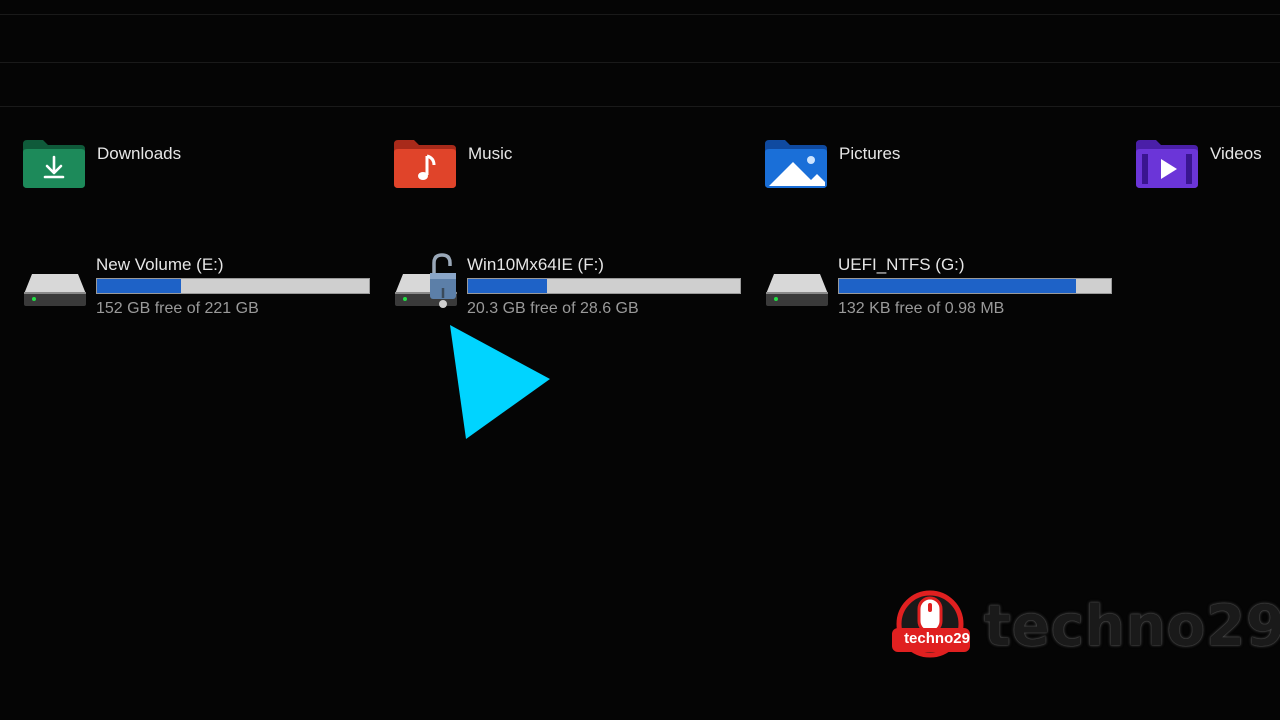 The image size is (1280, 720). I want to click on music-folder-icon, so click(425, 163).